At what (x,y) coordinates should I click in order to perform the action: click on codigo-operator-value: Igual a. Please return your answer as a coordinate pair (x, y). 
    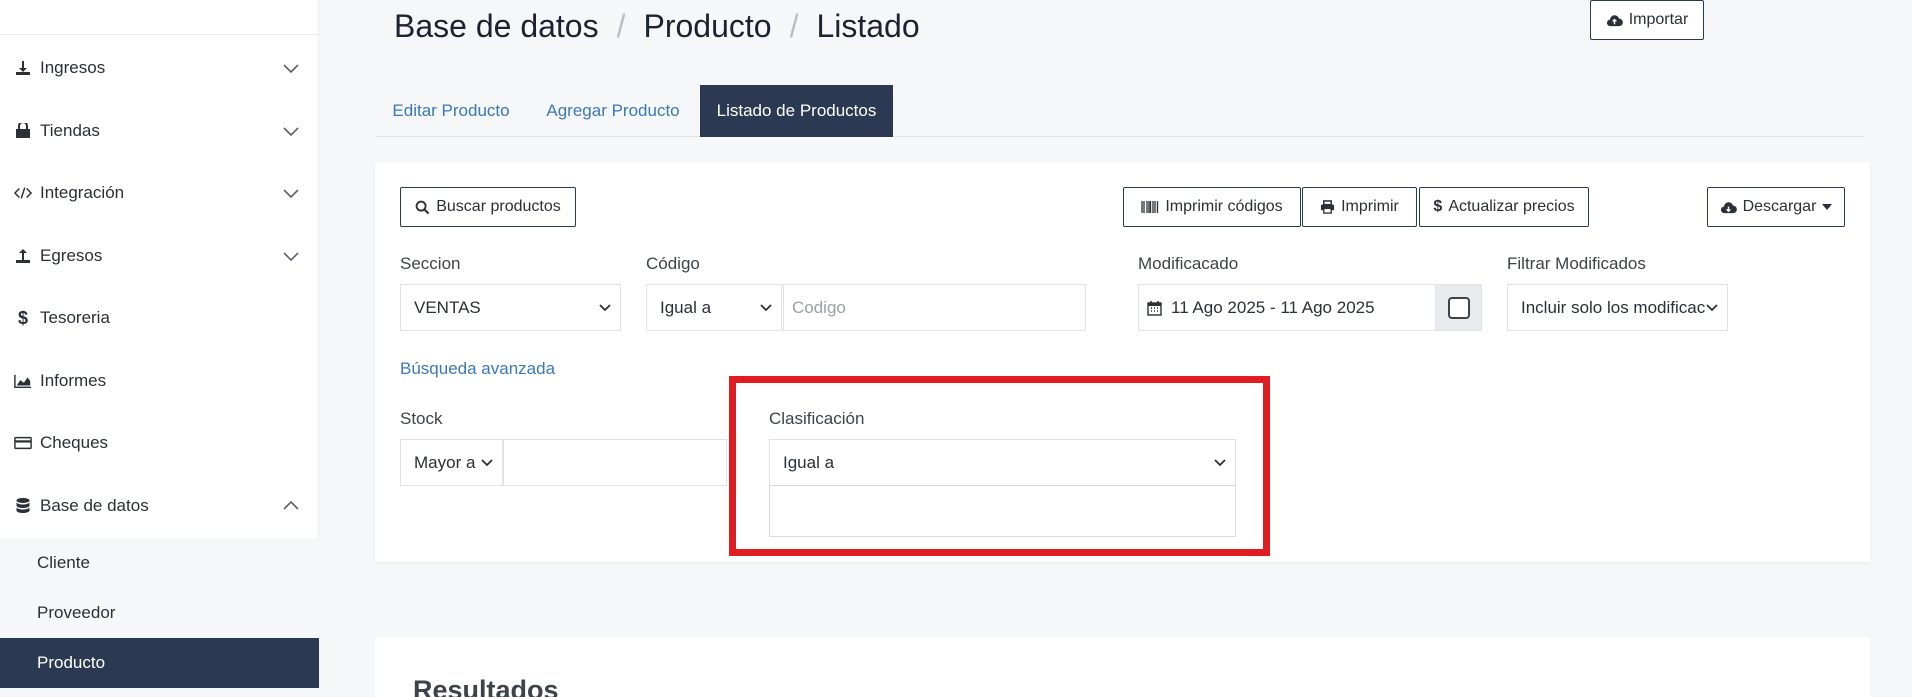
    Looking at the image, I should click on (686, 307).